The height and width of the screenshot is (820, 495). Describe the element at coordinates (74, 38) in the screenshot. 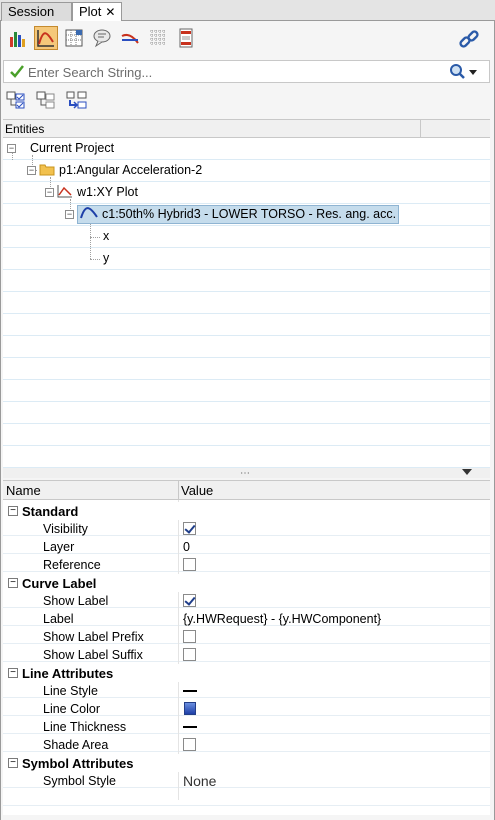

I see `data-table-icon` at that location.